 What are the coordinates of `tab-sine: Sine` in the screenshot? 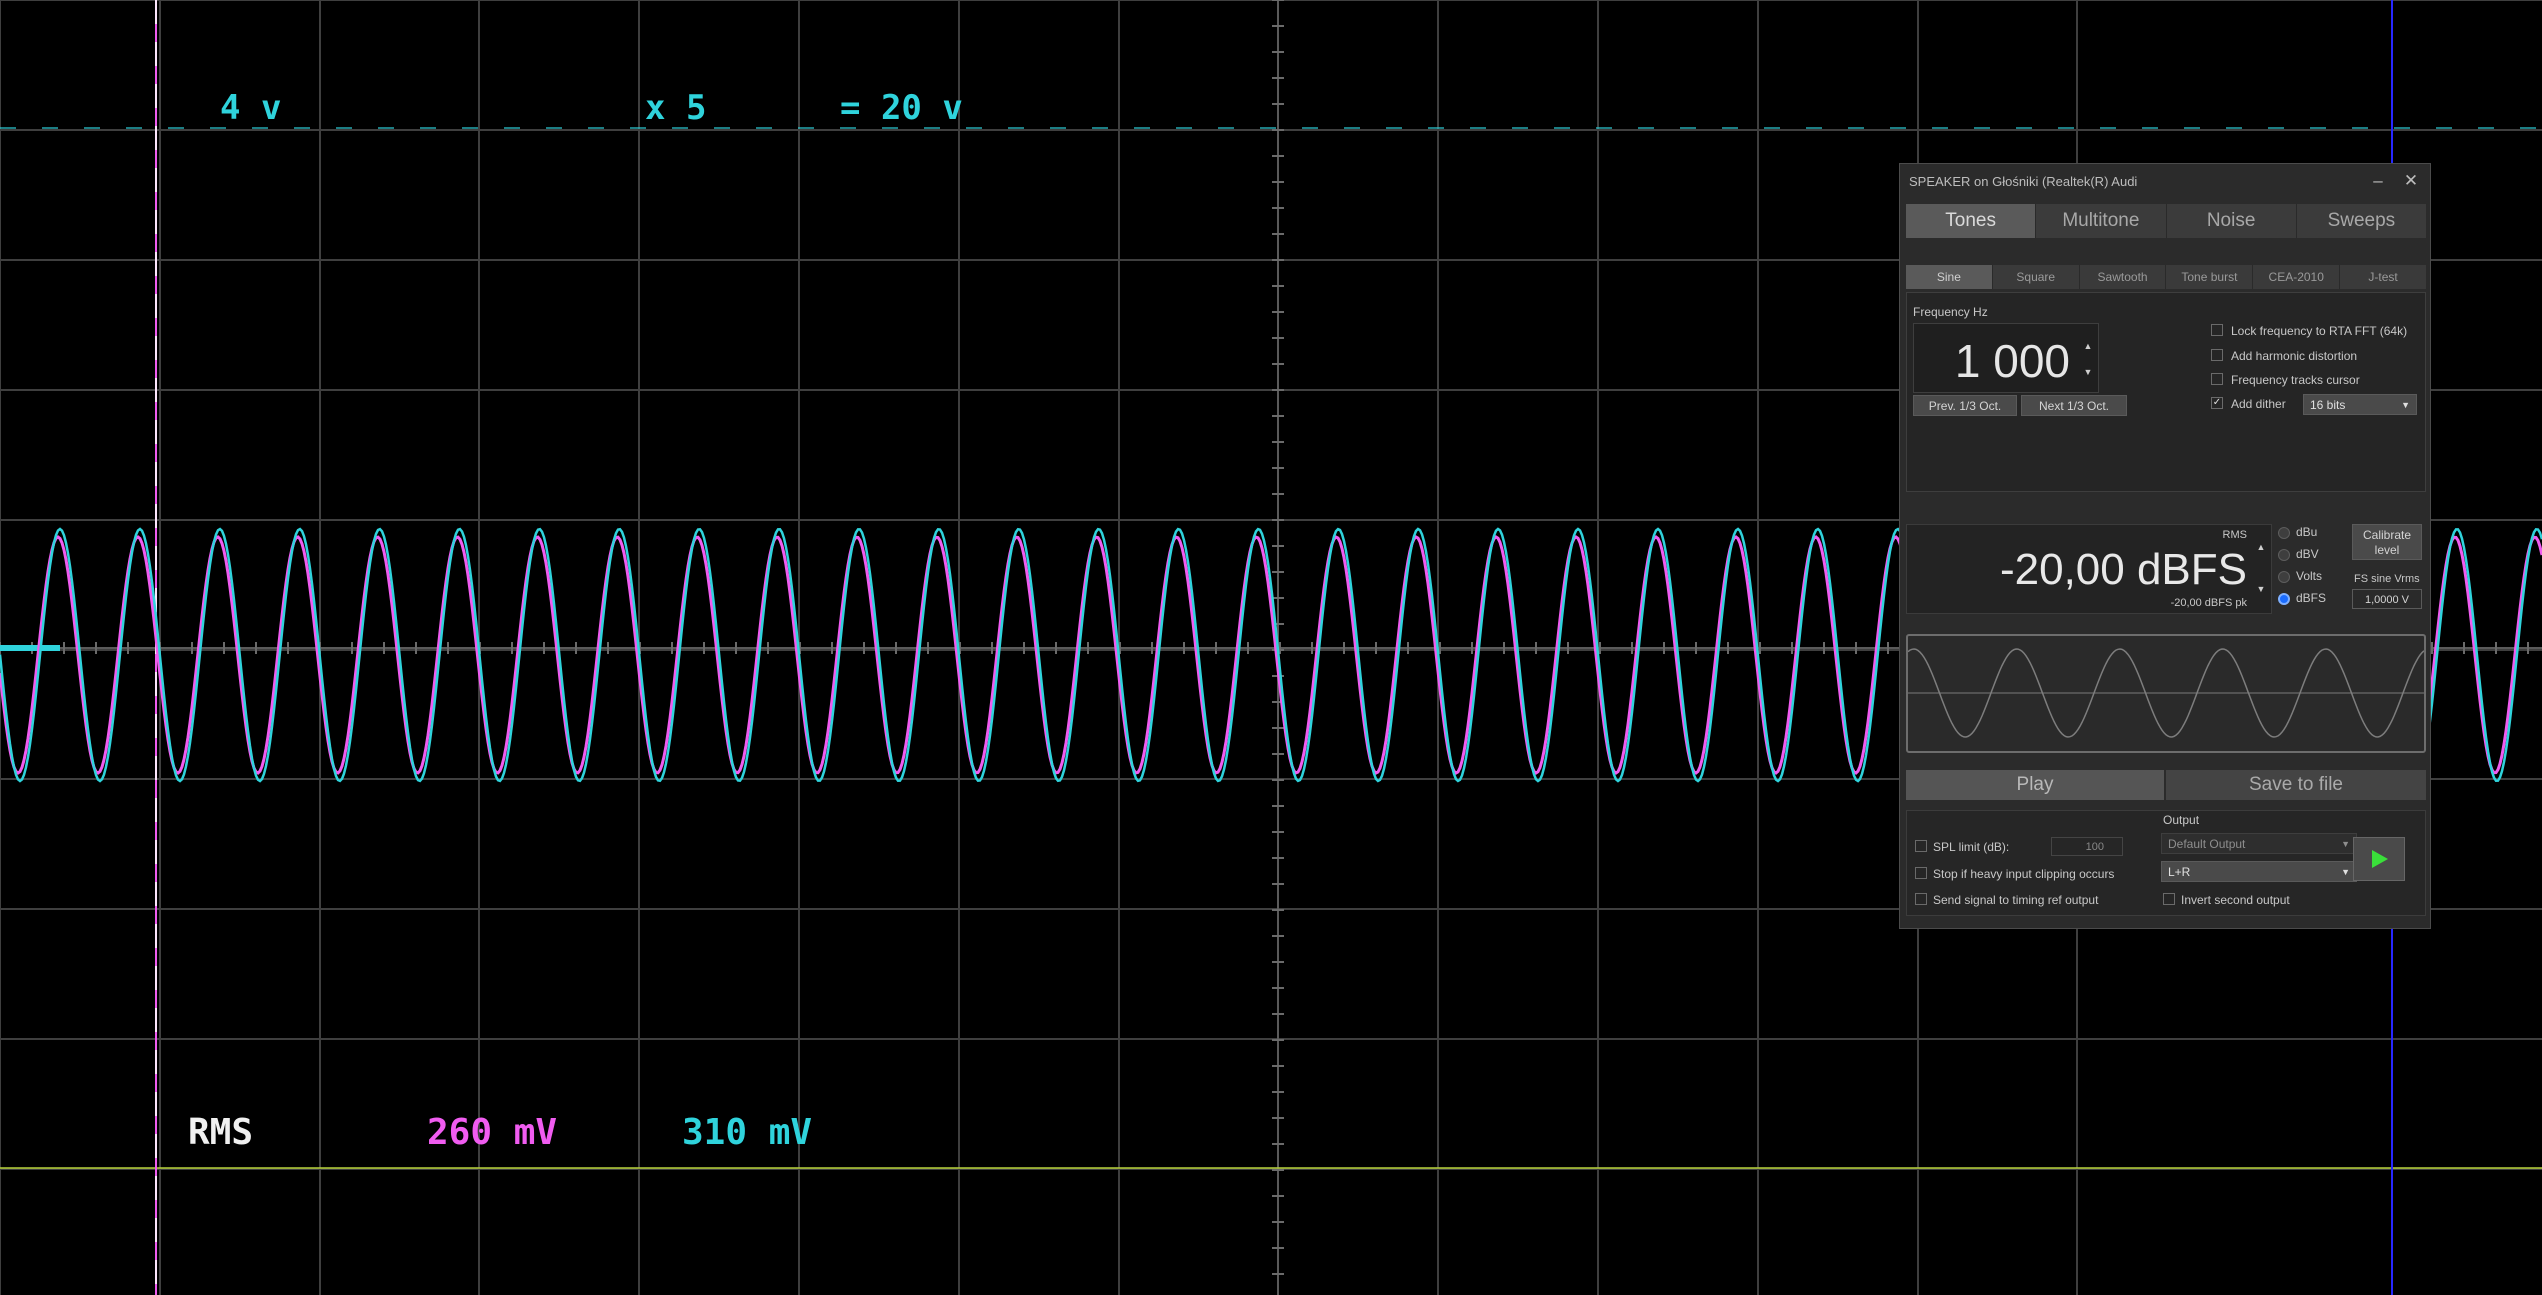 It's located at (1949, 277).